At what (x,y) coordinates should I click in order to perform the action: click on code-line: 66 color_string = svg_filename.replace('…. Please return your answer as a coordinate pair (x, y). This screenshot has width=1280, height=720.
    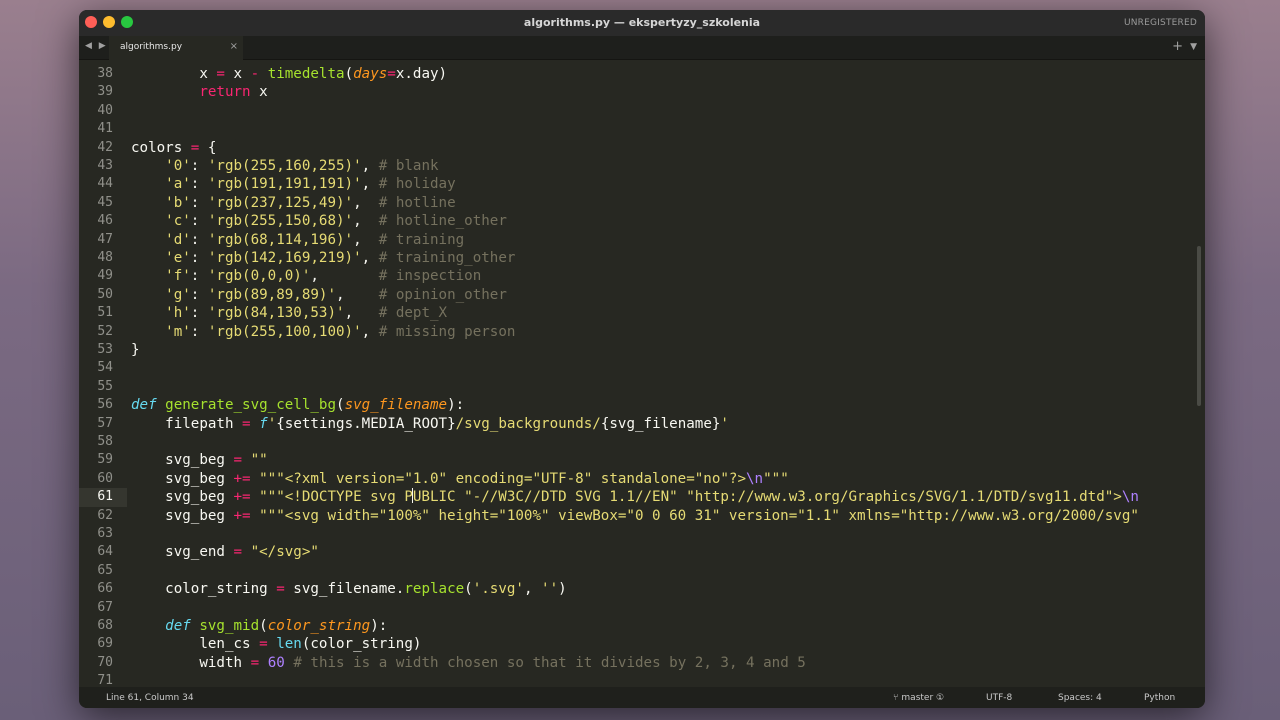
    Looking at the image, I should click on (642, 589).